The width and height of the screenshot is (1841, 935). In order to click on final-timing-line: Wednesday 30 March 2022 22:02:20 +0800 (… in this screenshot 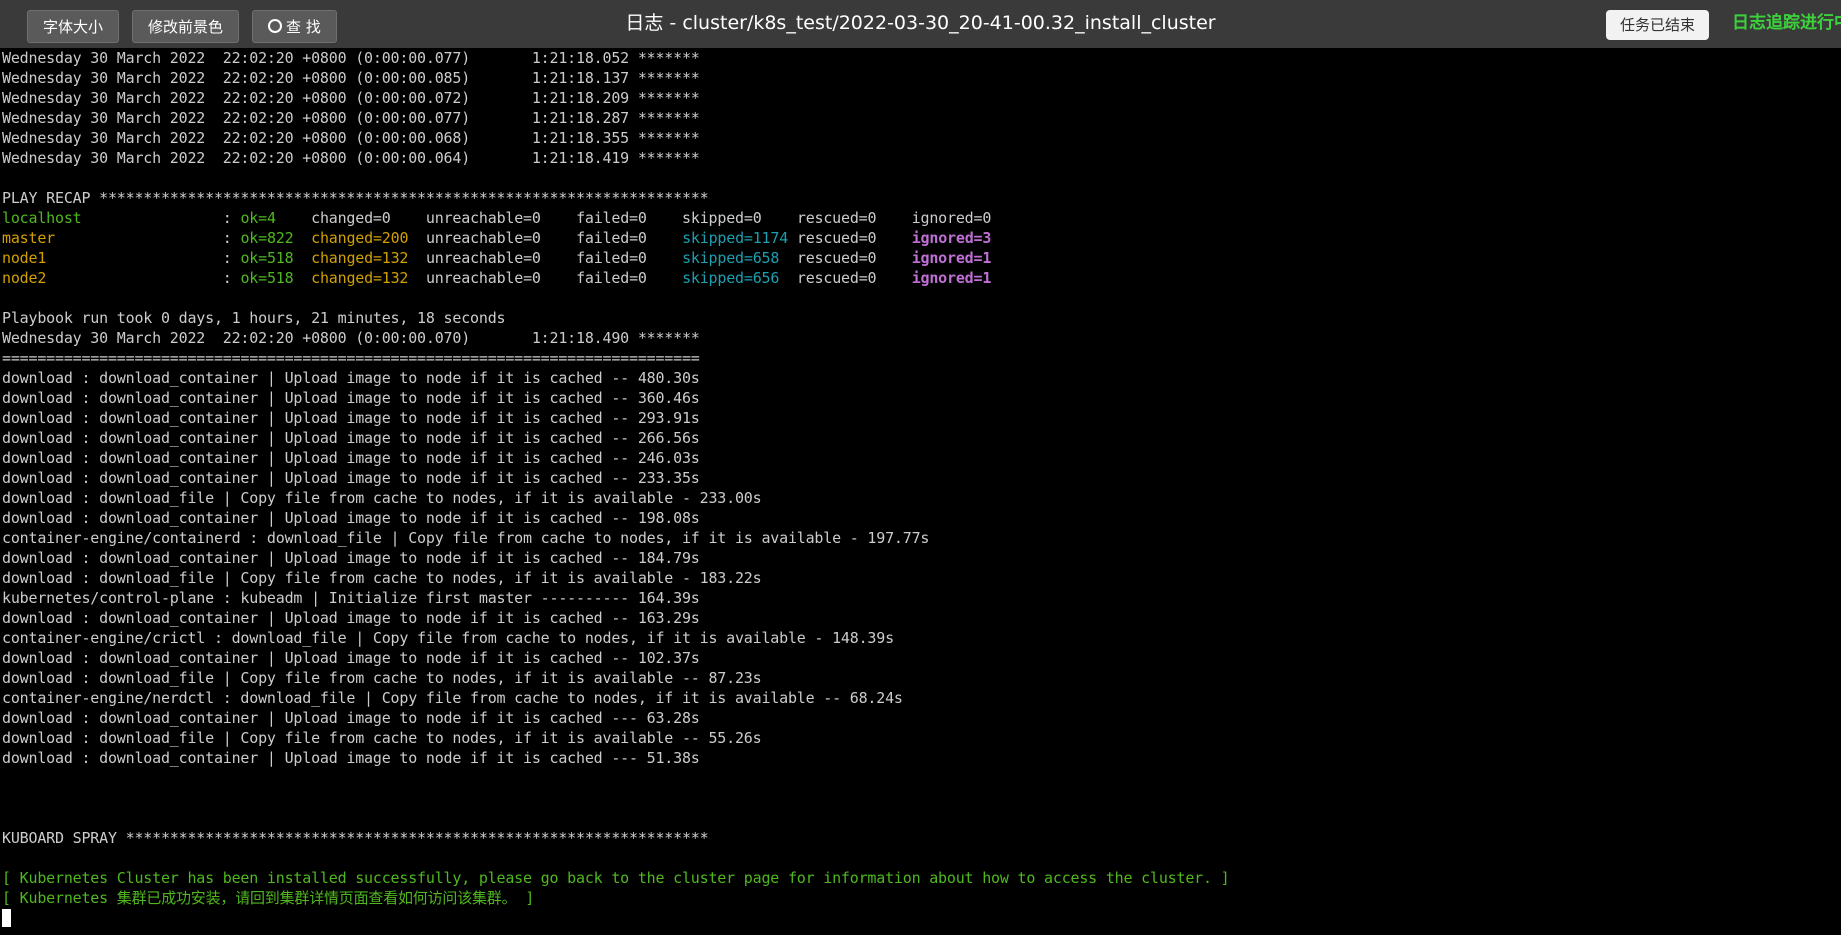, I will do `click(351, 338)`.